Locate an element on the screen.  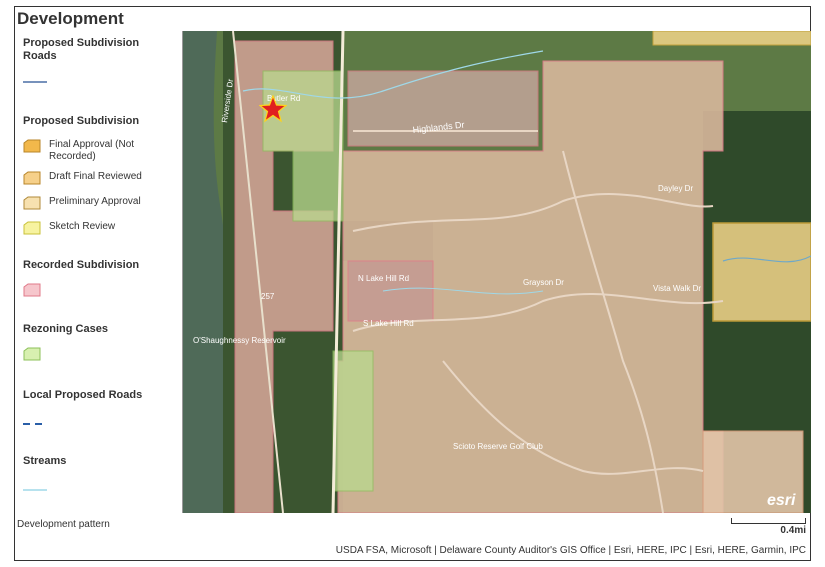
label-vista-walk: Vista Walk Dr is located at coordinates (677, 288).